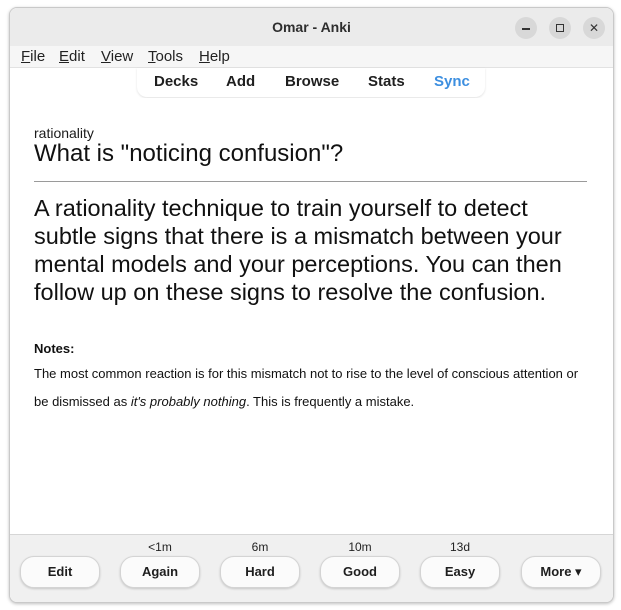  What do you see at coordinates (311, 57) in the screenshot?
I see `menu-bar: File Edit View Tools Help` at bounding box center [311, 57].